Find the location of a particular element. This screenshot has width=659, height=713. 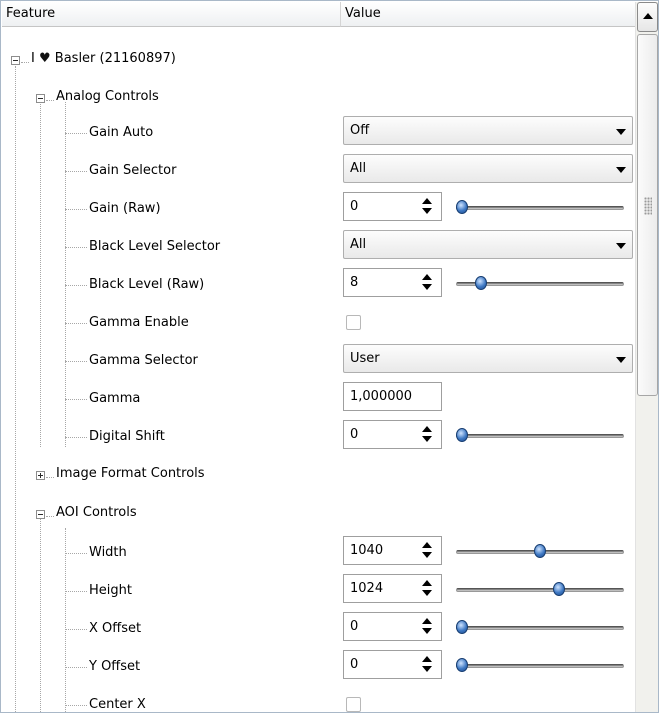

black-level-raw-spinbox: 8 is located at coordinates (392, 282).